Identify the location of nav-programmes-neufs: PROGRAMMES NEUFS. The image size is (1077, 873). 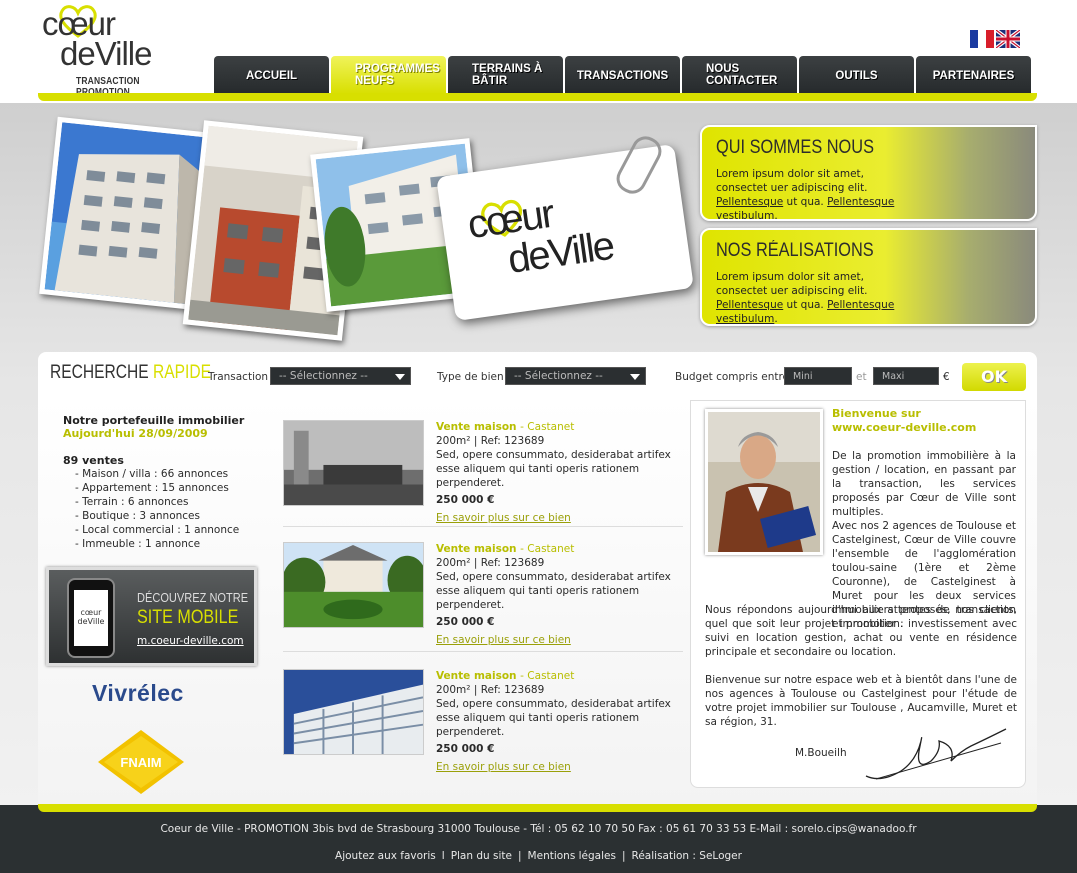
(388, 75).